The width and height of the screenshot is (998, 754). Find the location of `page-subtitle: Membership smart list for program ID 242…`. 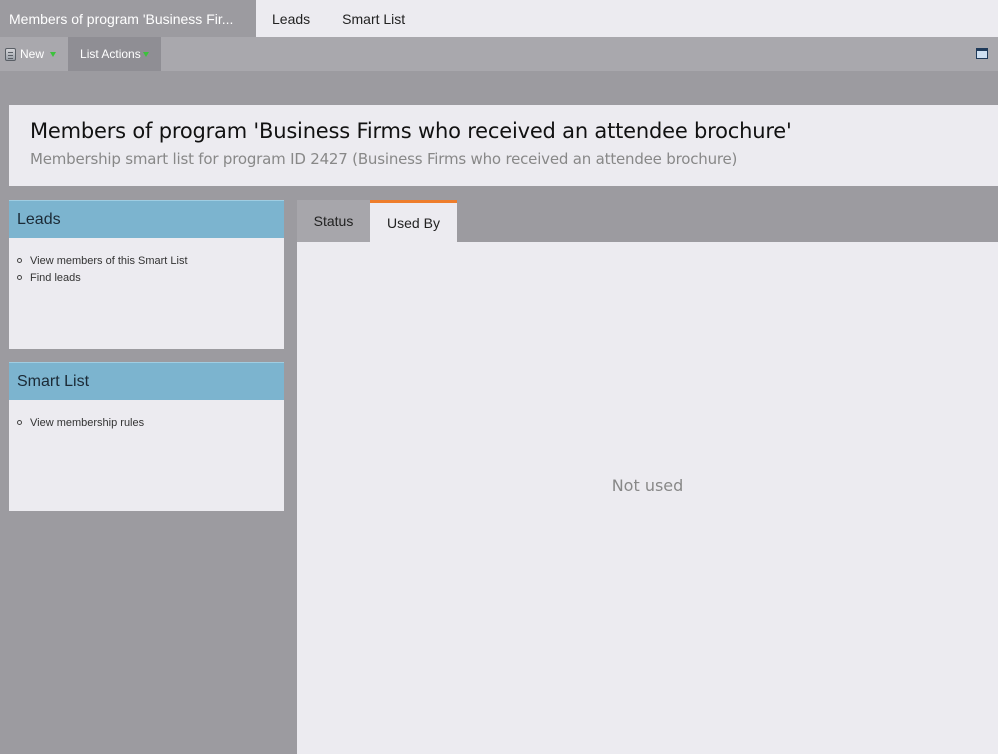

page-subtitle: Membership smart list for program ID 242… is located at coordinates (384, 159).